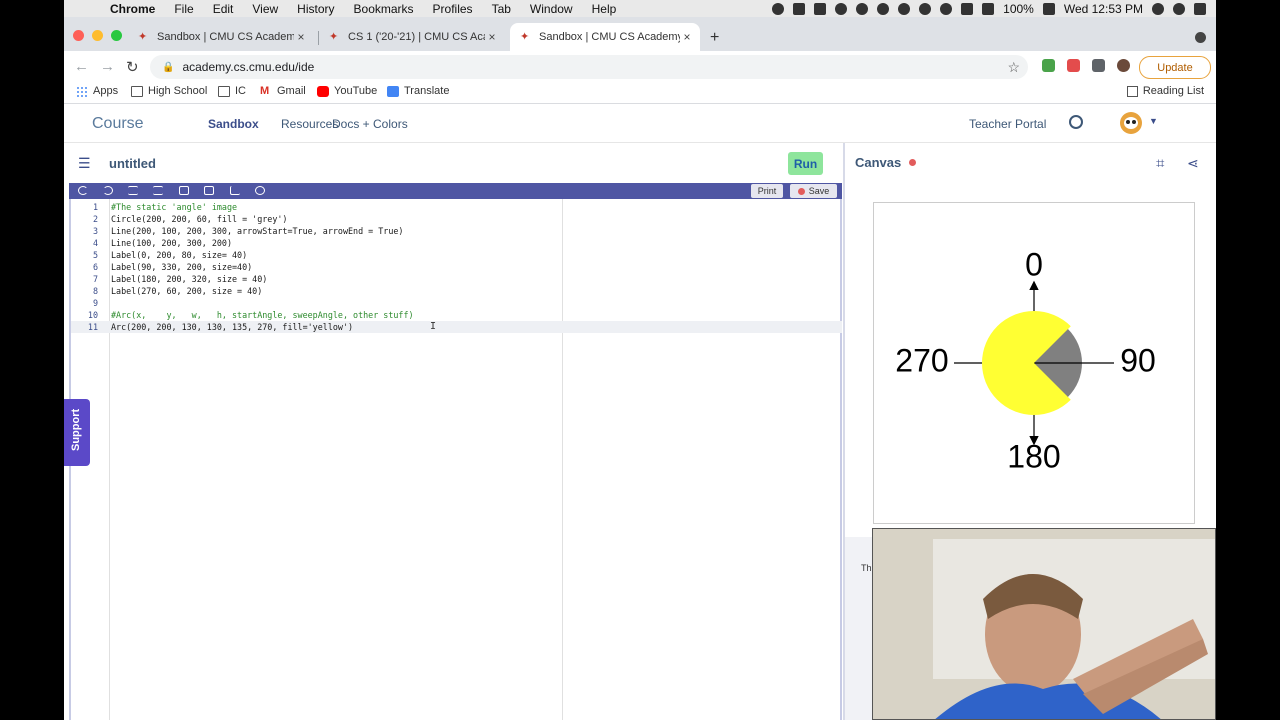  What do you see at coordinates (551, 9) in the screenshot?
I see `menu-window: Window` at bounding box center [551, 9].